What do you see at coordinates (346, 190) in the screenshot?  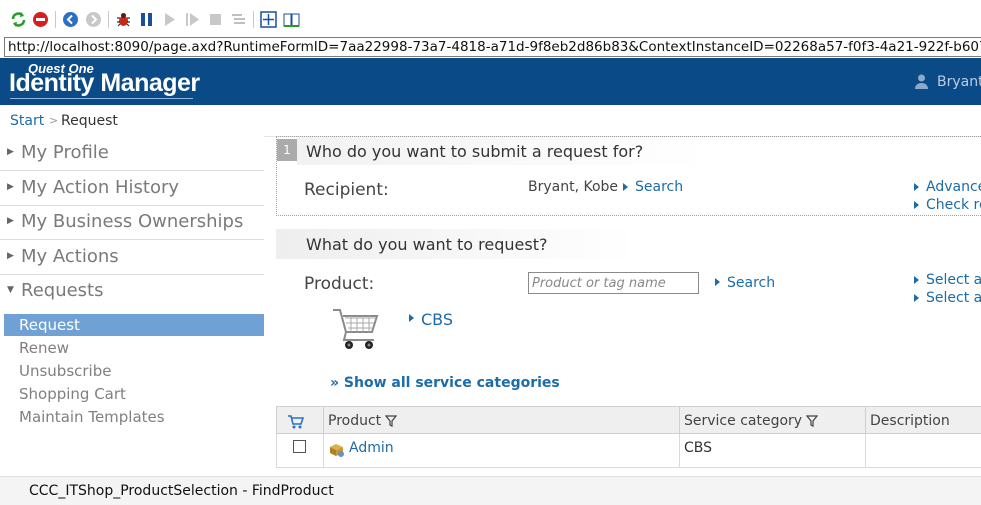 I see `recipient-label: Recipient:` at bounding box center [346, 190].